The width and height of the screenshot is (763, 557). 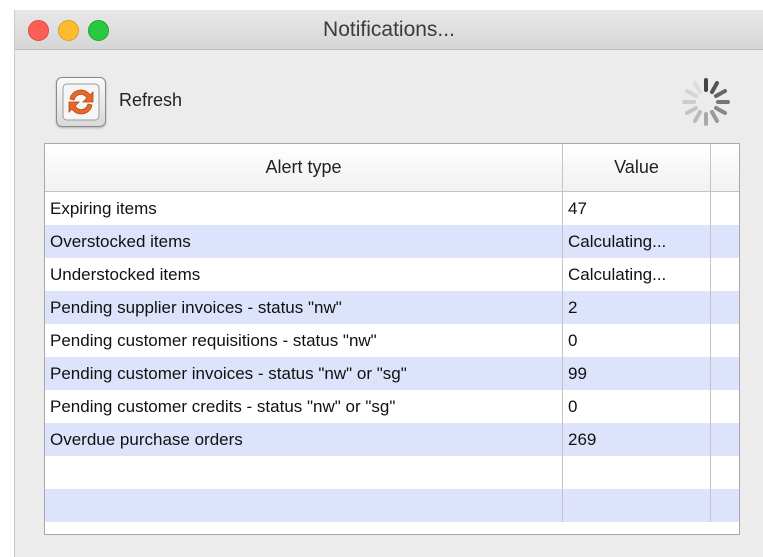 What do you see at coordinates (725, 167) in the screenshot?
I see `column-header-filler` at bounding box center [725, 167].